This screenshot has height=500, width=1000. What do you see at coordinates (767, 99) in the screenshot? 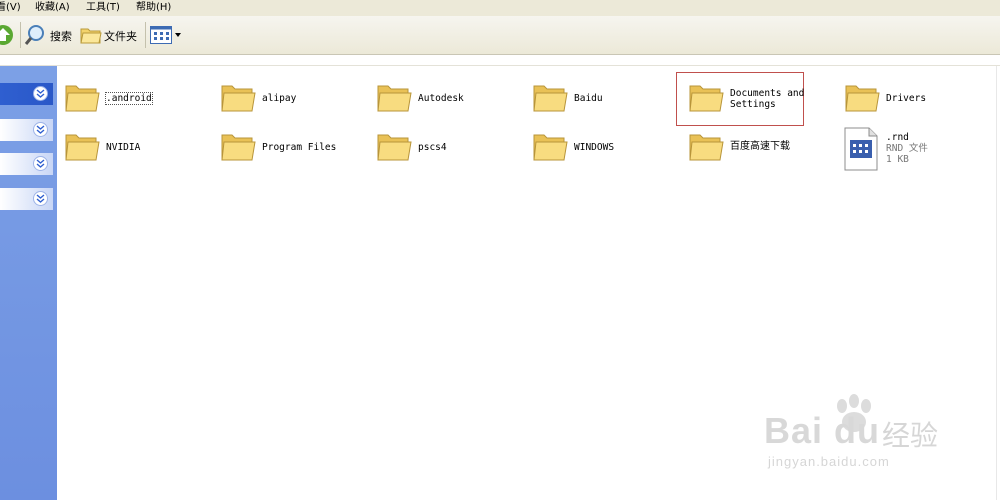
I see `folder-name: Documents and Settings` at bounding box center [767, 99].